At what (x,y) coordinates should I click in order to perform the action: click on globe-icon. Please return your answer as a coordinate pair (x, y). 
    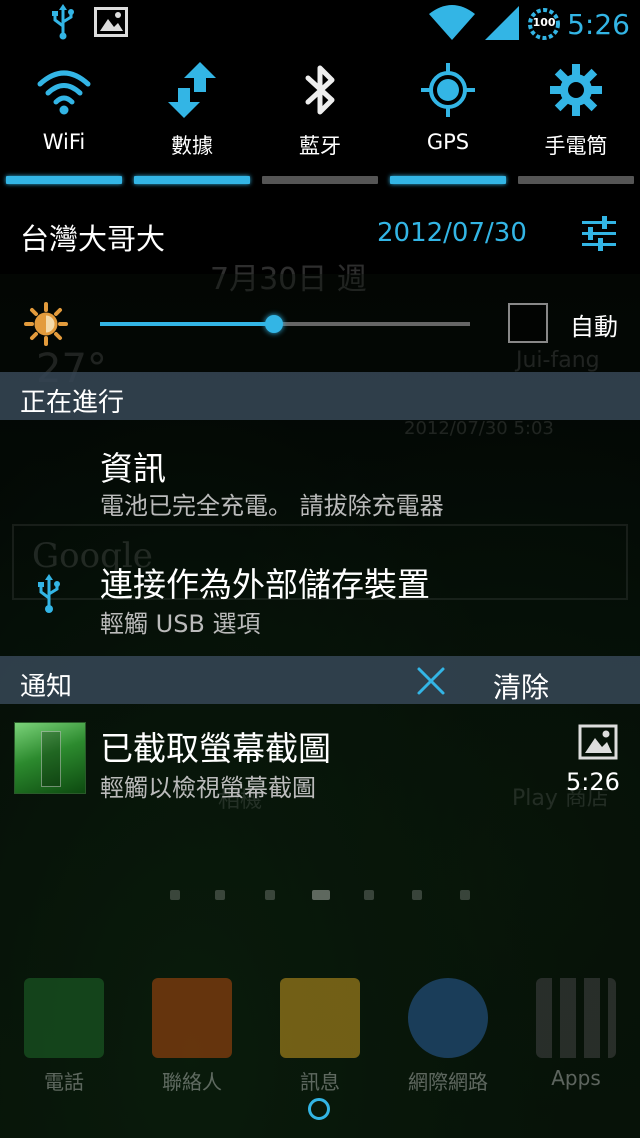
    Looking at the image, I should click on (448, 1018).